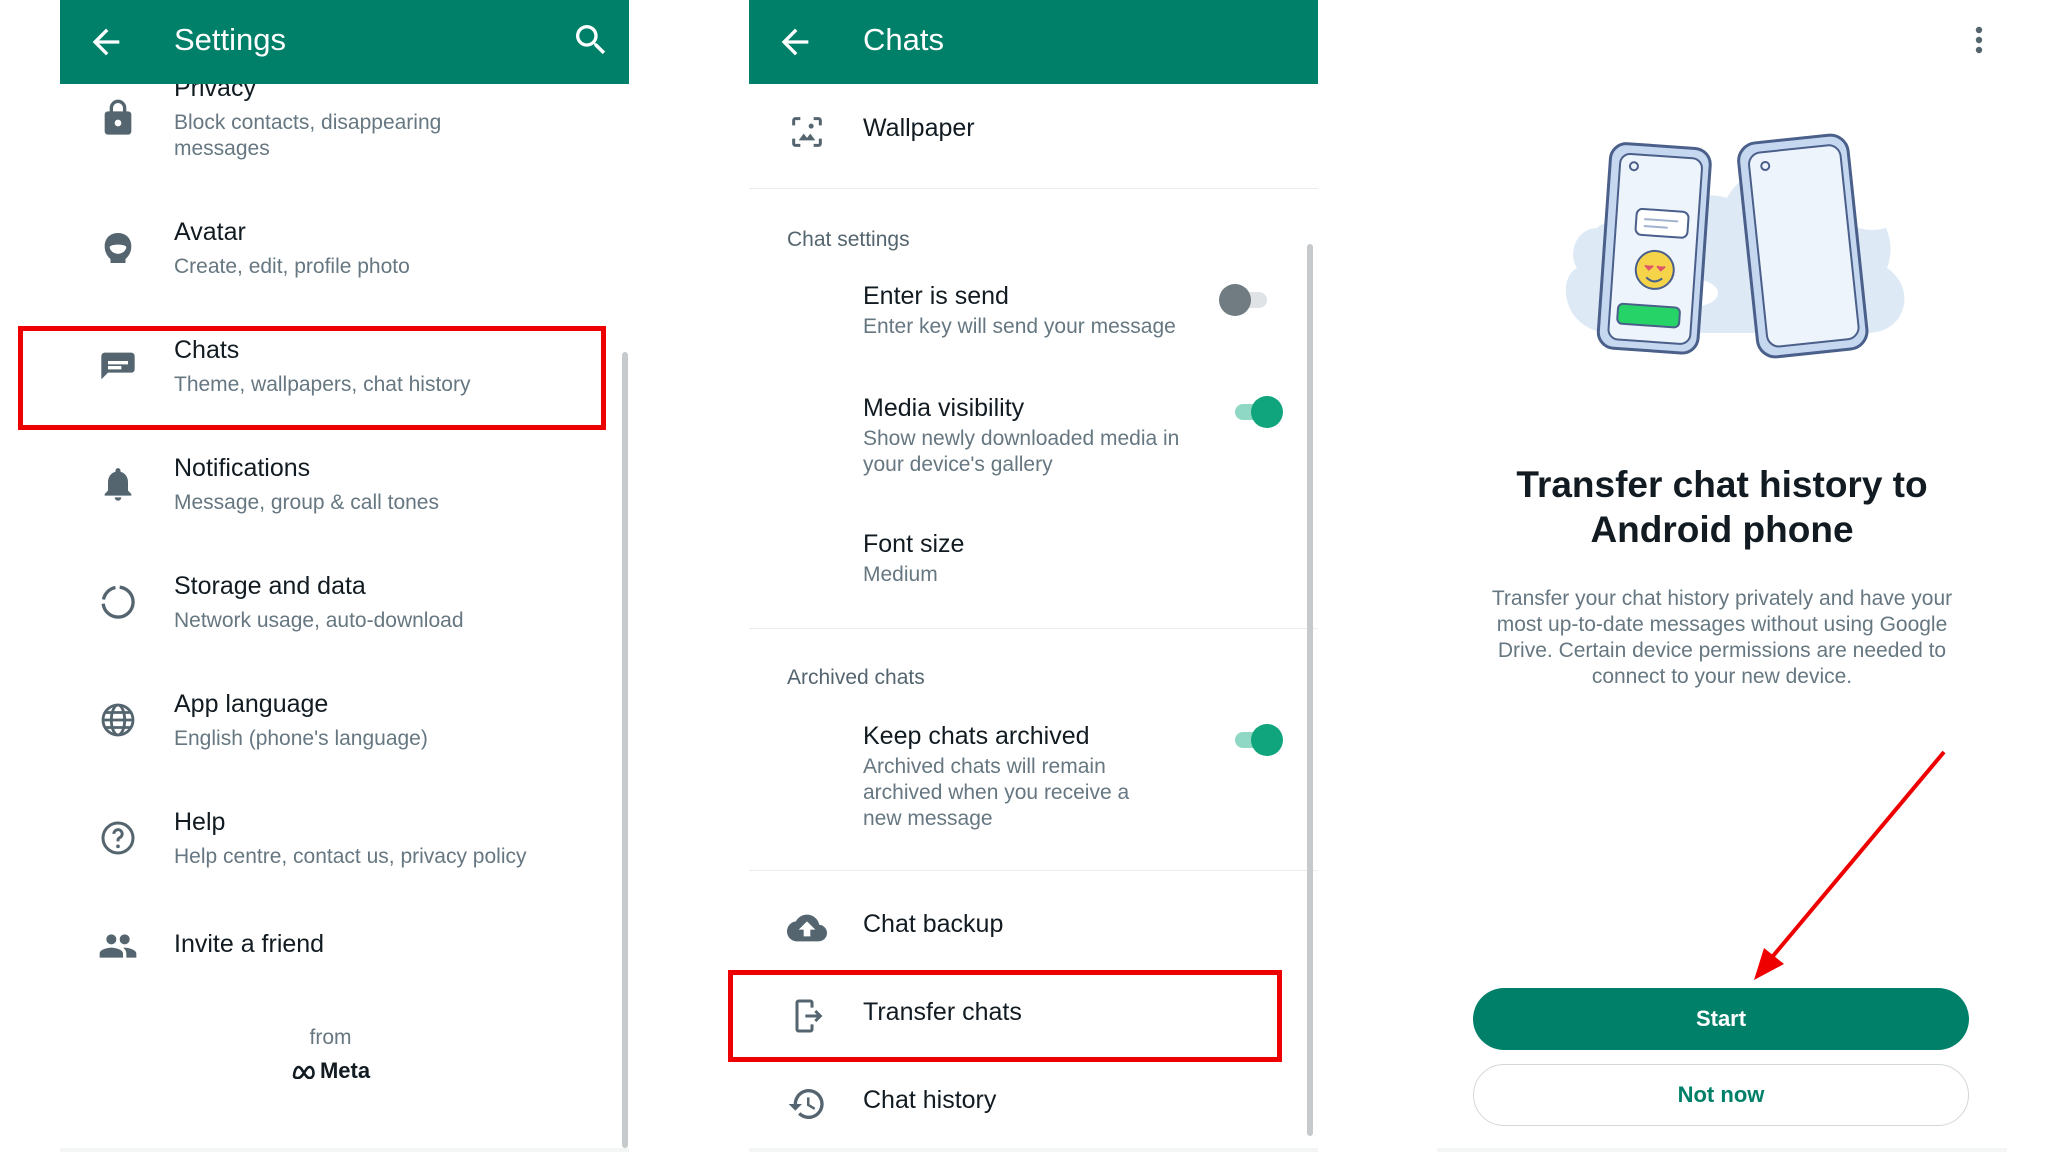  Describe the element at coordinates (1721, 1019) in the screenshot. I see `start-button: Start` at that location.